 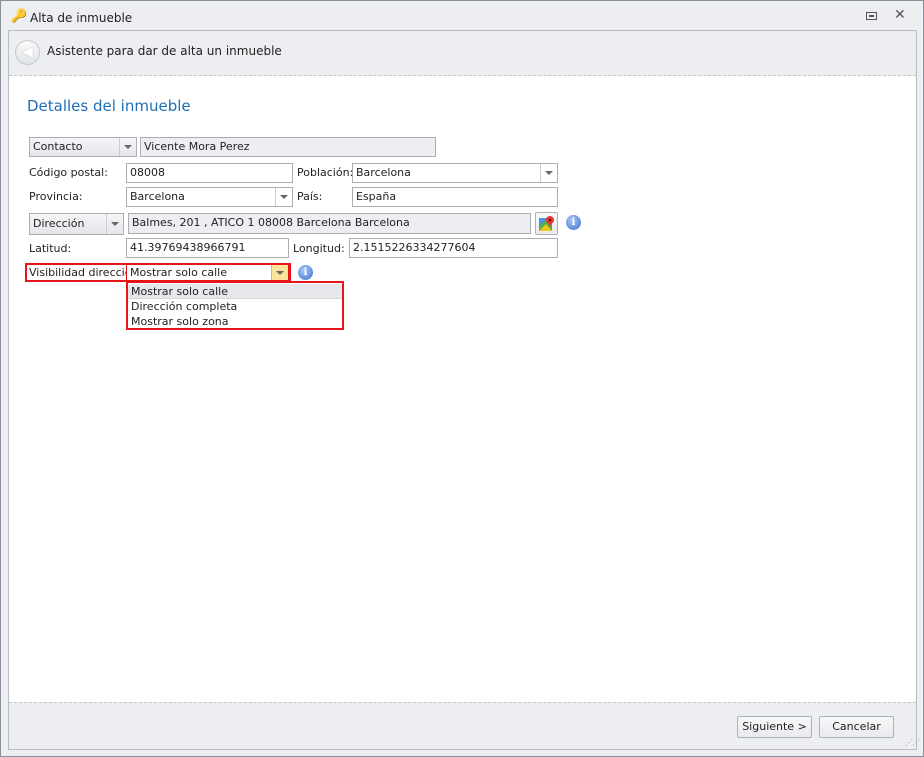 I want to click on visibility-info-icon: i, so click(x=305, y=272).